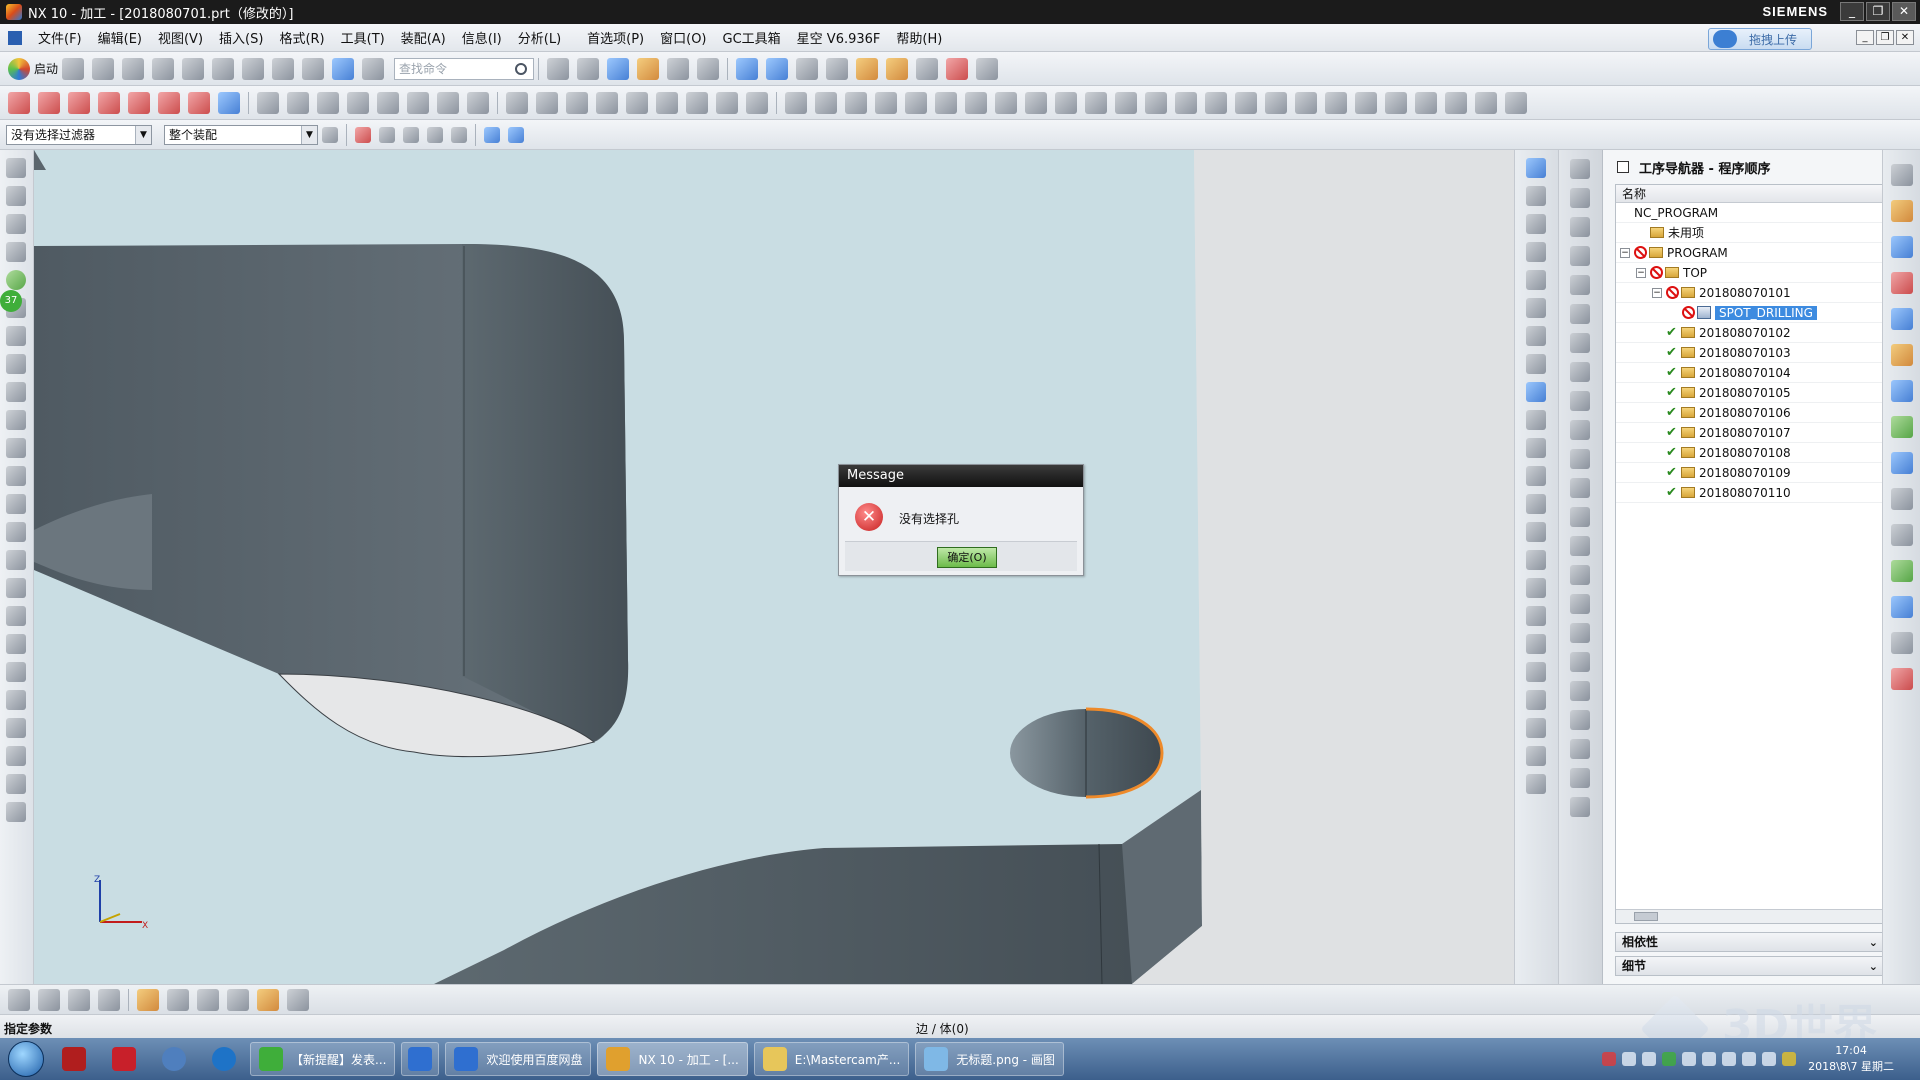 This screenshot has height=1080, width=1920. I want to click on point-icon, so click(16, 168).